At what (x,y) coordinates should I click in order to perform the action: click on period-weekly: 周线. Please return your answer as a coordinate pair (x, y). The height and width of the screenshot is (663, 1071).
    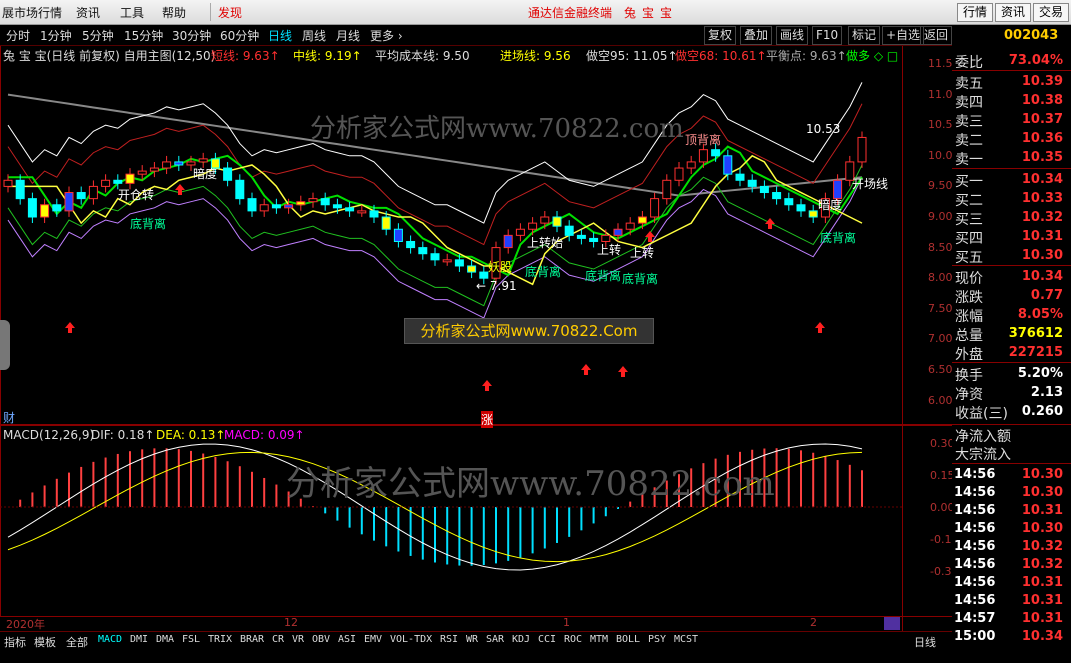
    Looking at the image, I should click on (314, 35).